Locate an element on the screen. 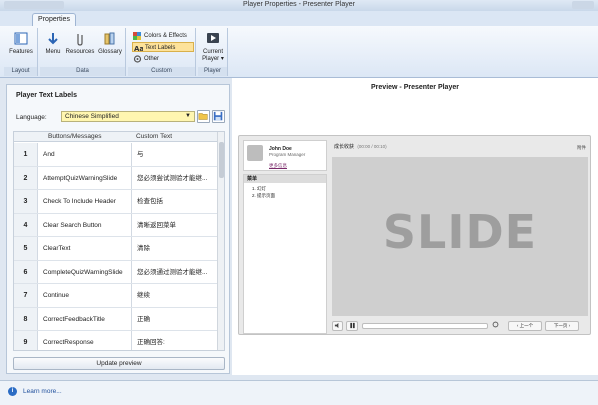 This screenshot has width=598, height=405. group-label-custom: Custom is located at coordinates (161, 71).